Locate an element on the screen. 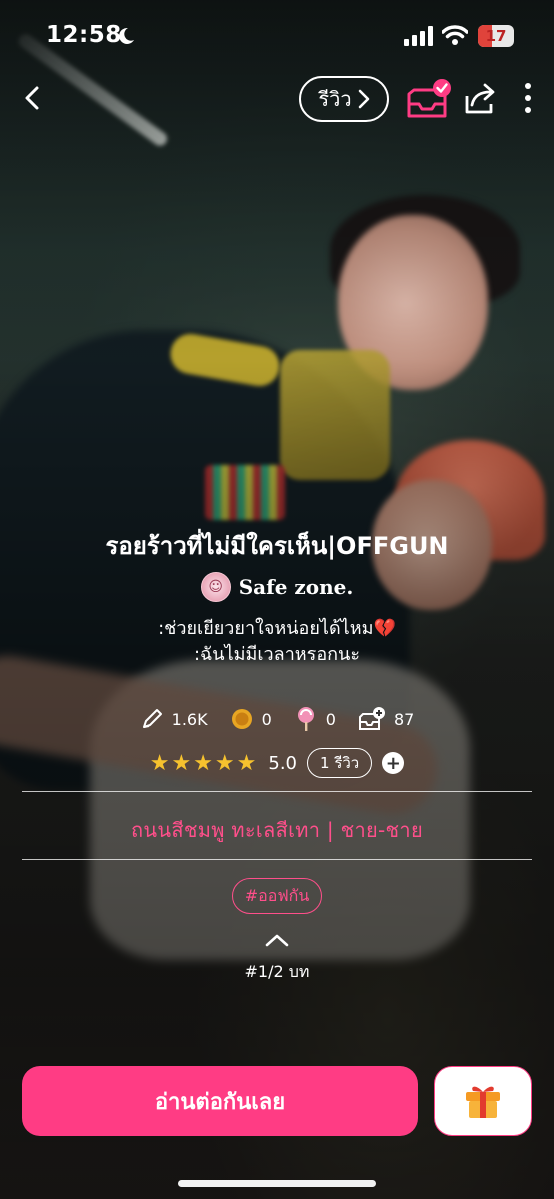  more-vertical-icon is located at coordinates (528, 98).